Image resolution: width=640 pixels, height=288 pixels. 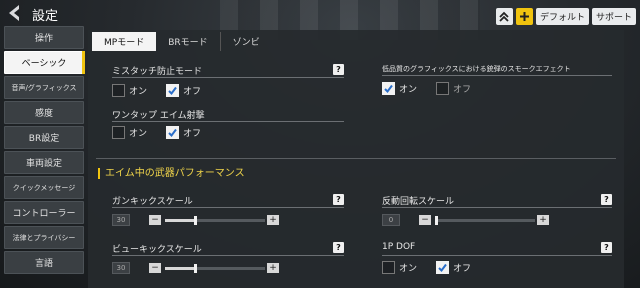 What do you see at coordinates (228, 262) in the screenshot?
I see `view-kick-setting: ビューキックスケール ? 30 − +` at bounding box center [228, 262].